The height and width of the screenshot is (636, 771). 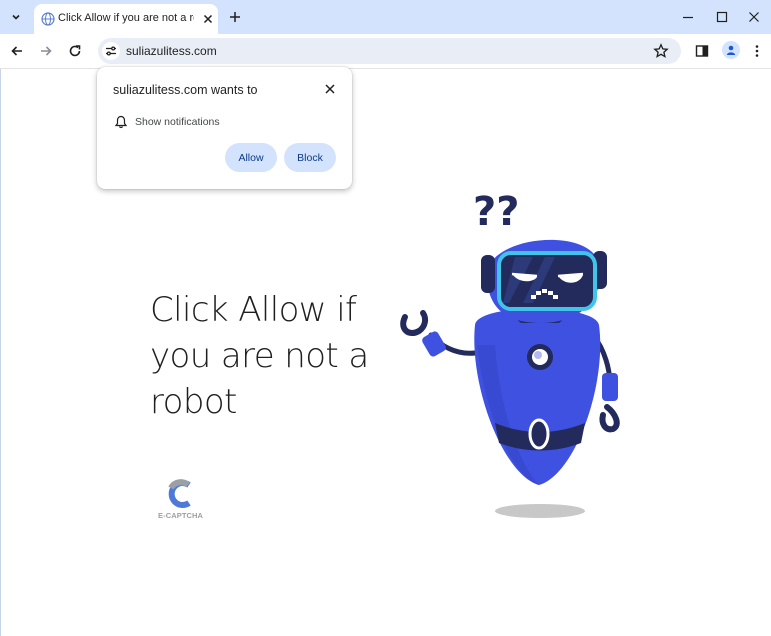 I want to click on new-tab-button, so click(x=235, y=17).